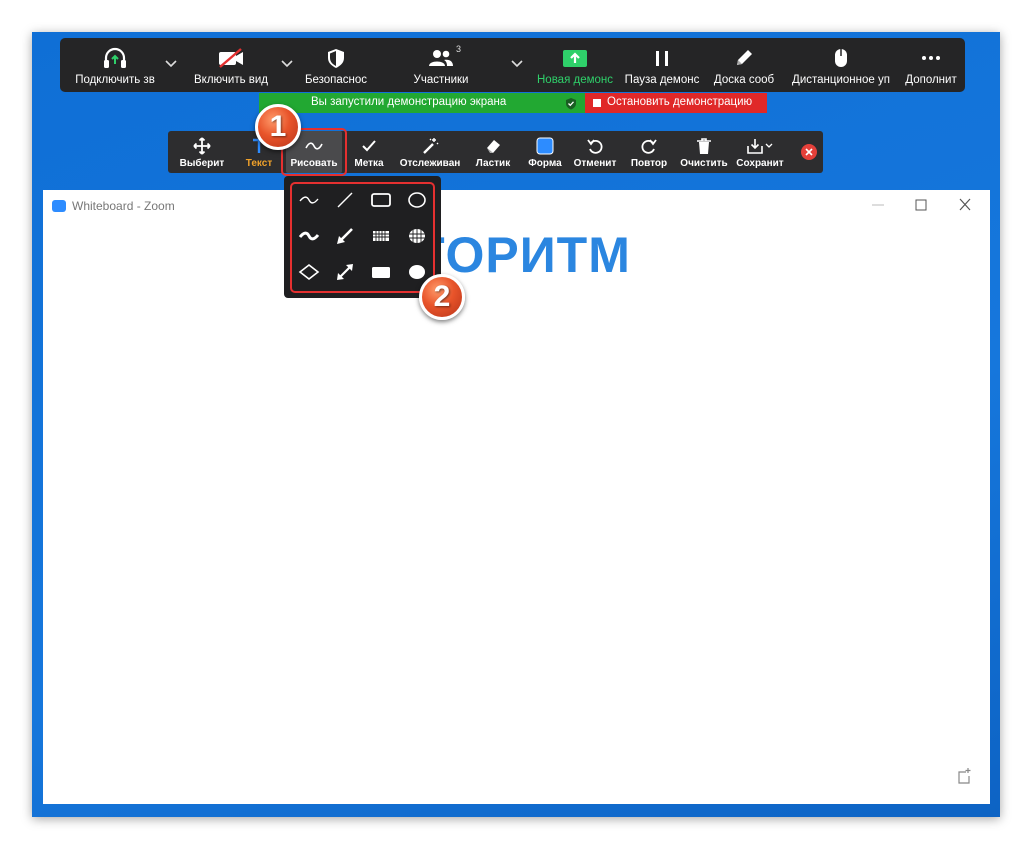 The image size is (1032, 849). Describe the element at coordinates (680, 102) in the screenshot. I see `stop-share-label: Остановить демонстрацию` at that location.